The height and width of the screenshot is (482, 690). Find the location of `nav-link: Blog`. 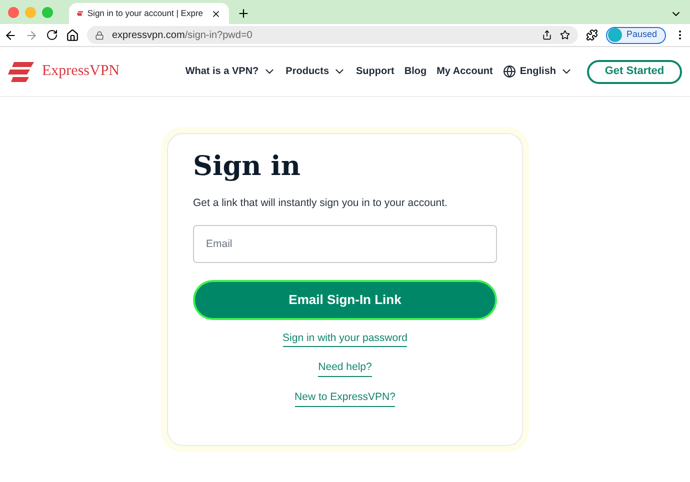

nav-link: Blog is located at coordinates (415, 71).